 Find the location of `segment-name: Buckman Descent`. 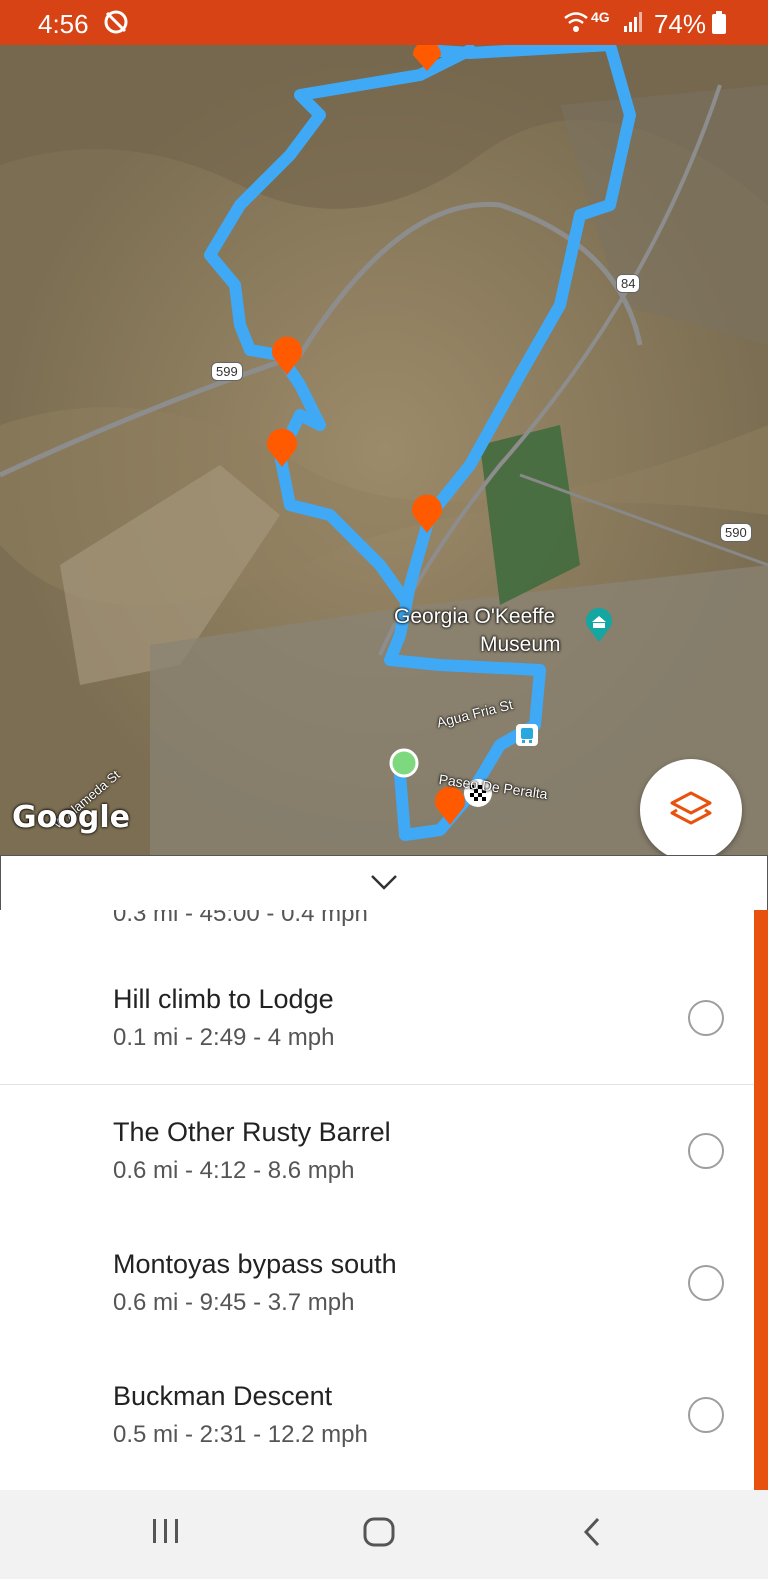

segment-name: Buckman Descent is located at coordinates (223, 1396).